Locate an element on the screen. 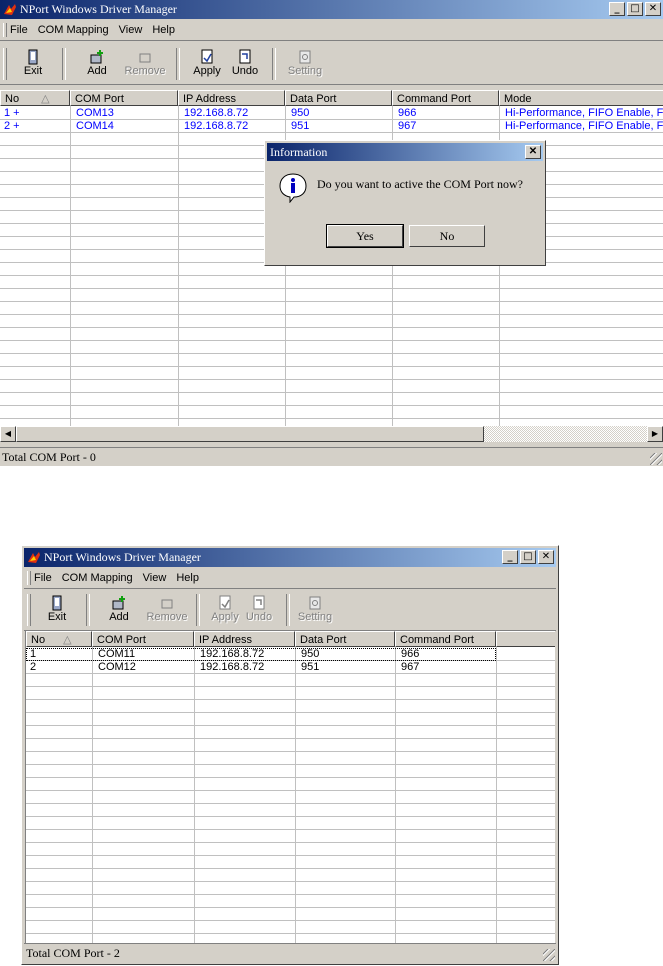  table-row: 2 COM12 192.168.8.72 951 967 is located at coordinates (261, 667).